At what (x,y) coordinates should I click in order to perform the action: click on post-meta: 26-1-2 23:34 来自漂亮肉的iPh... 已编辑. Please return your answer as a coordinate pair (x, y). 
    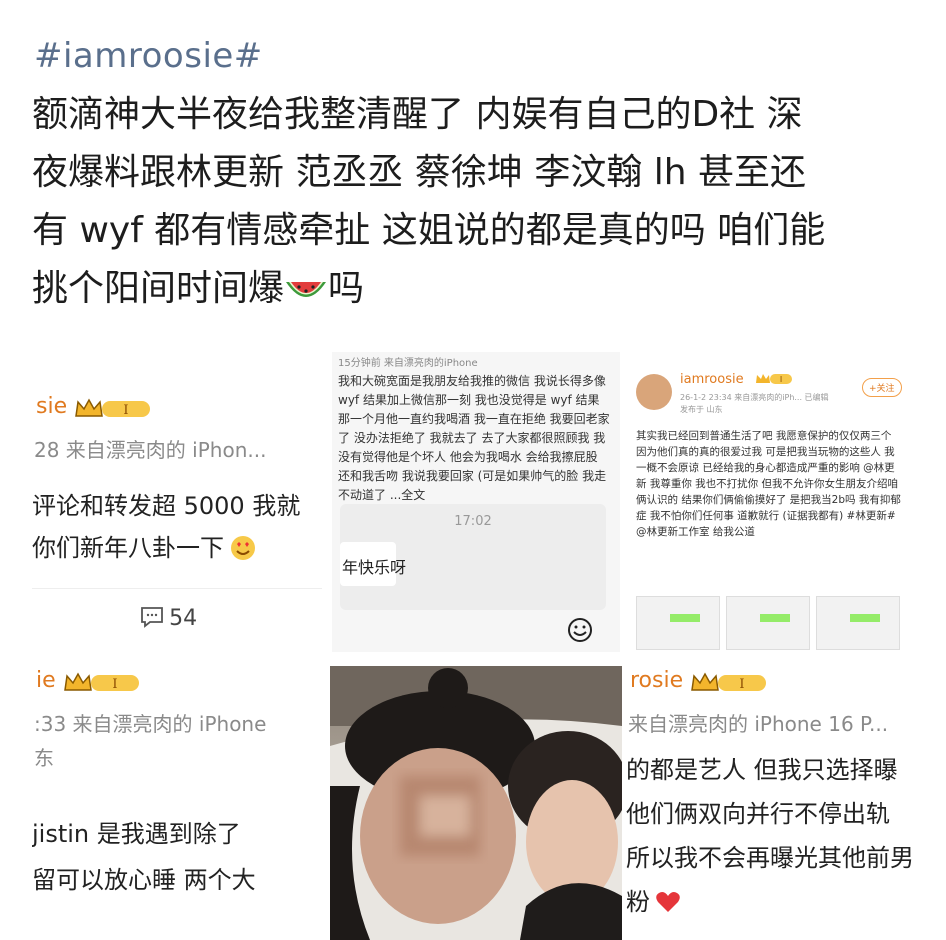
    Looking at the image, I should click on (754, 397).